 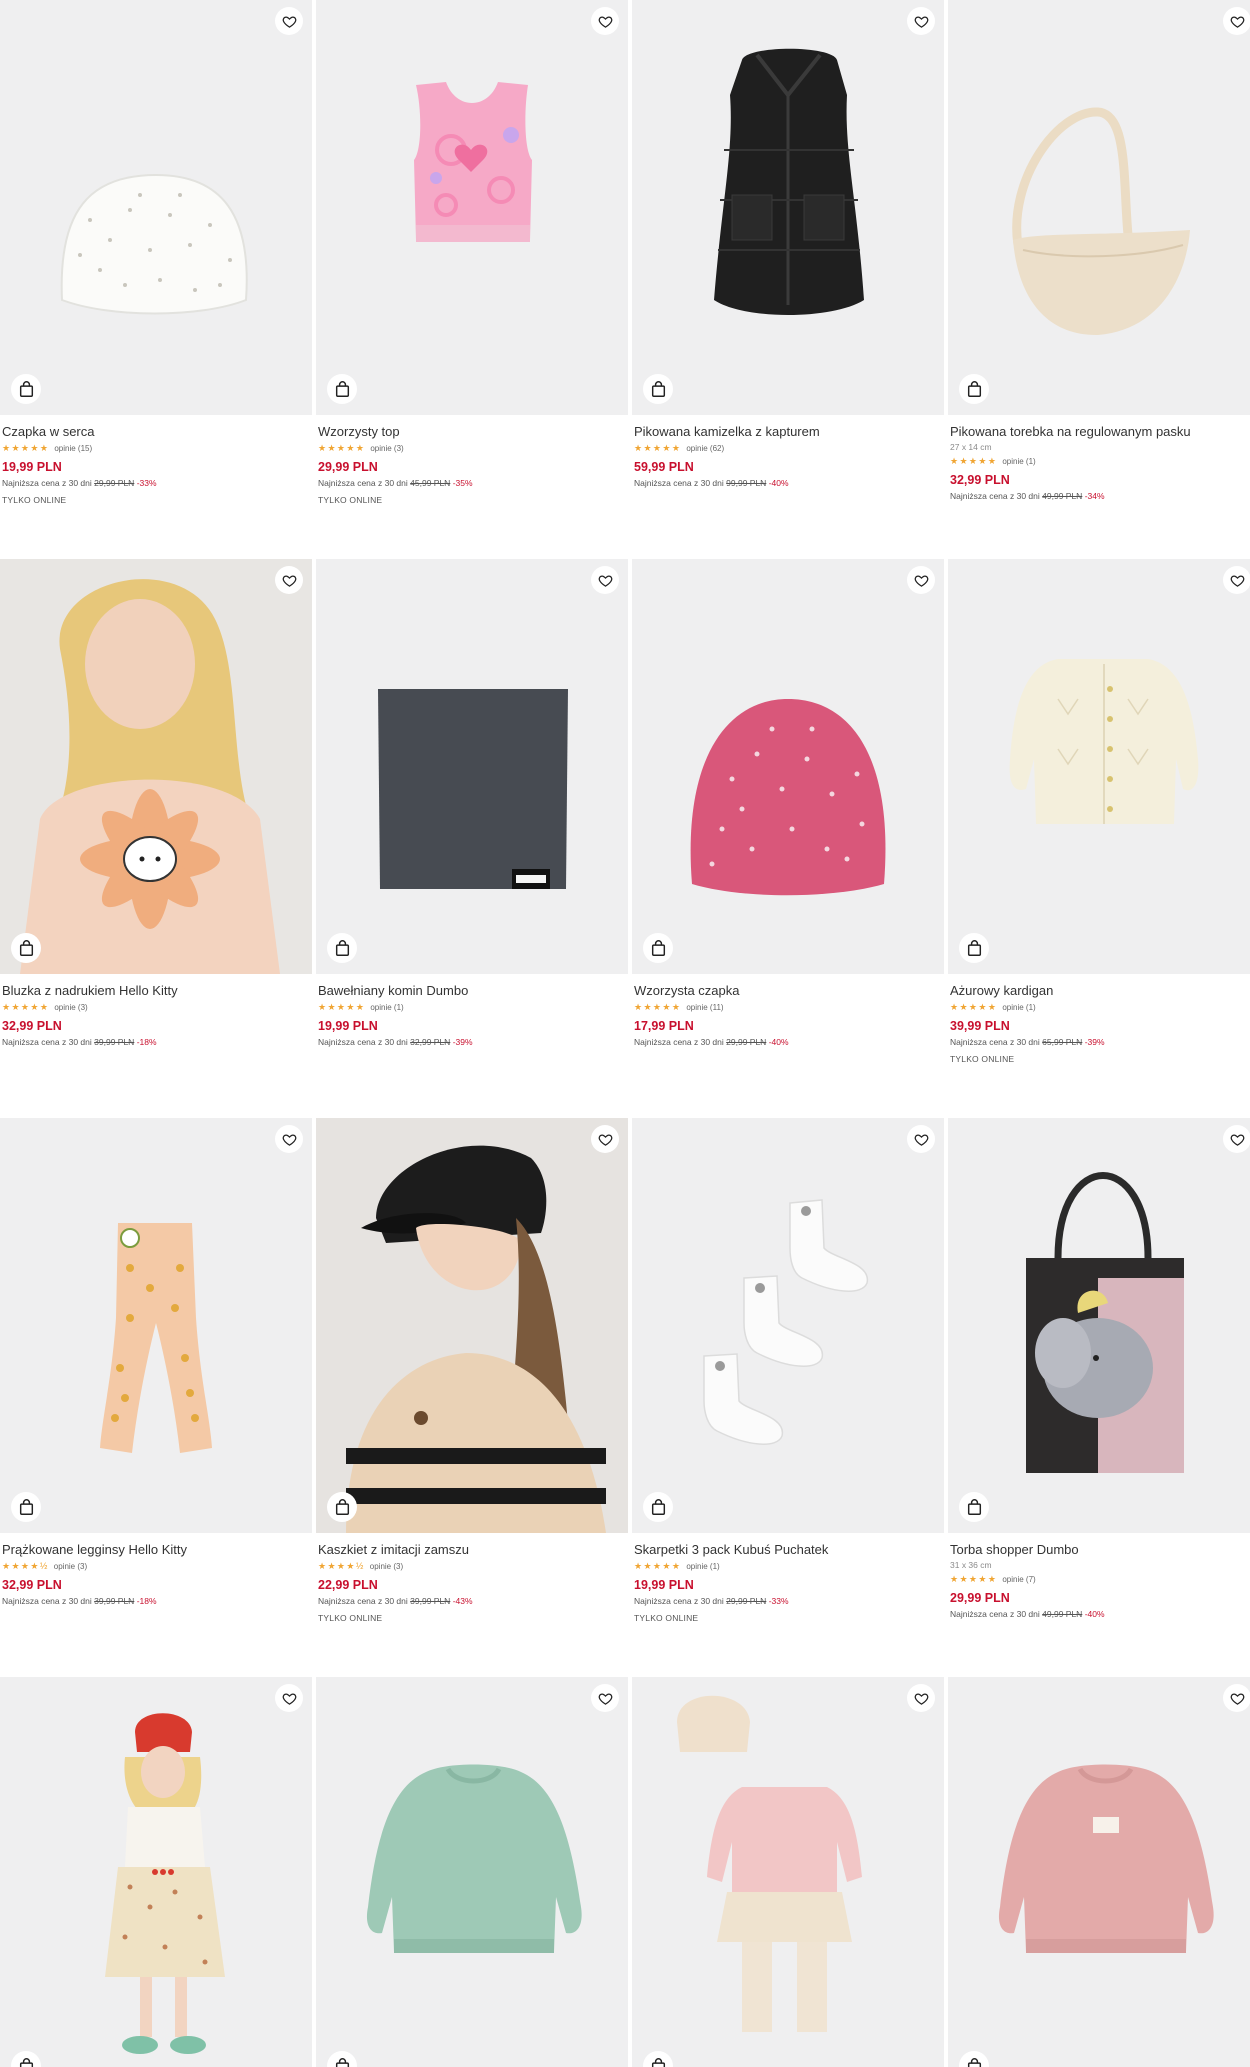 What do you see at coordinates (666, 1618) in the screenshot?
I see `online-only-badge: TYLKO ONLINE` at bounding box center [666, 1618].